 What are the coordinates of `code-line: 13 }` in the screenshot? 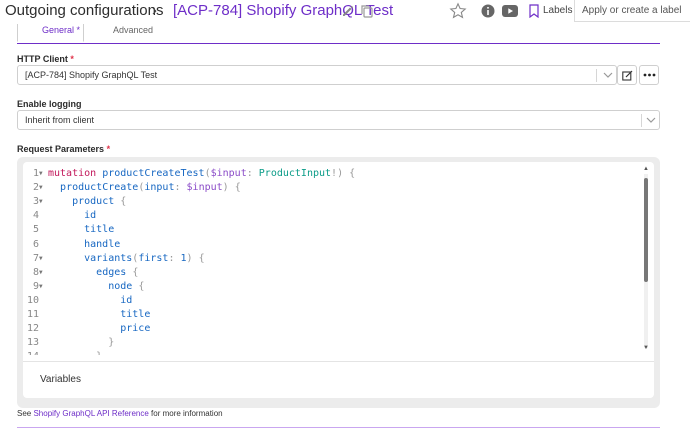 It's located at (68, 343).